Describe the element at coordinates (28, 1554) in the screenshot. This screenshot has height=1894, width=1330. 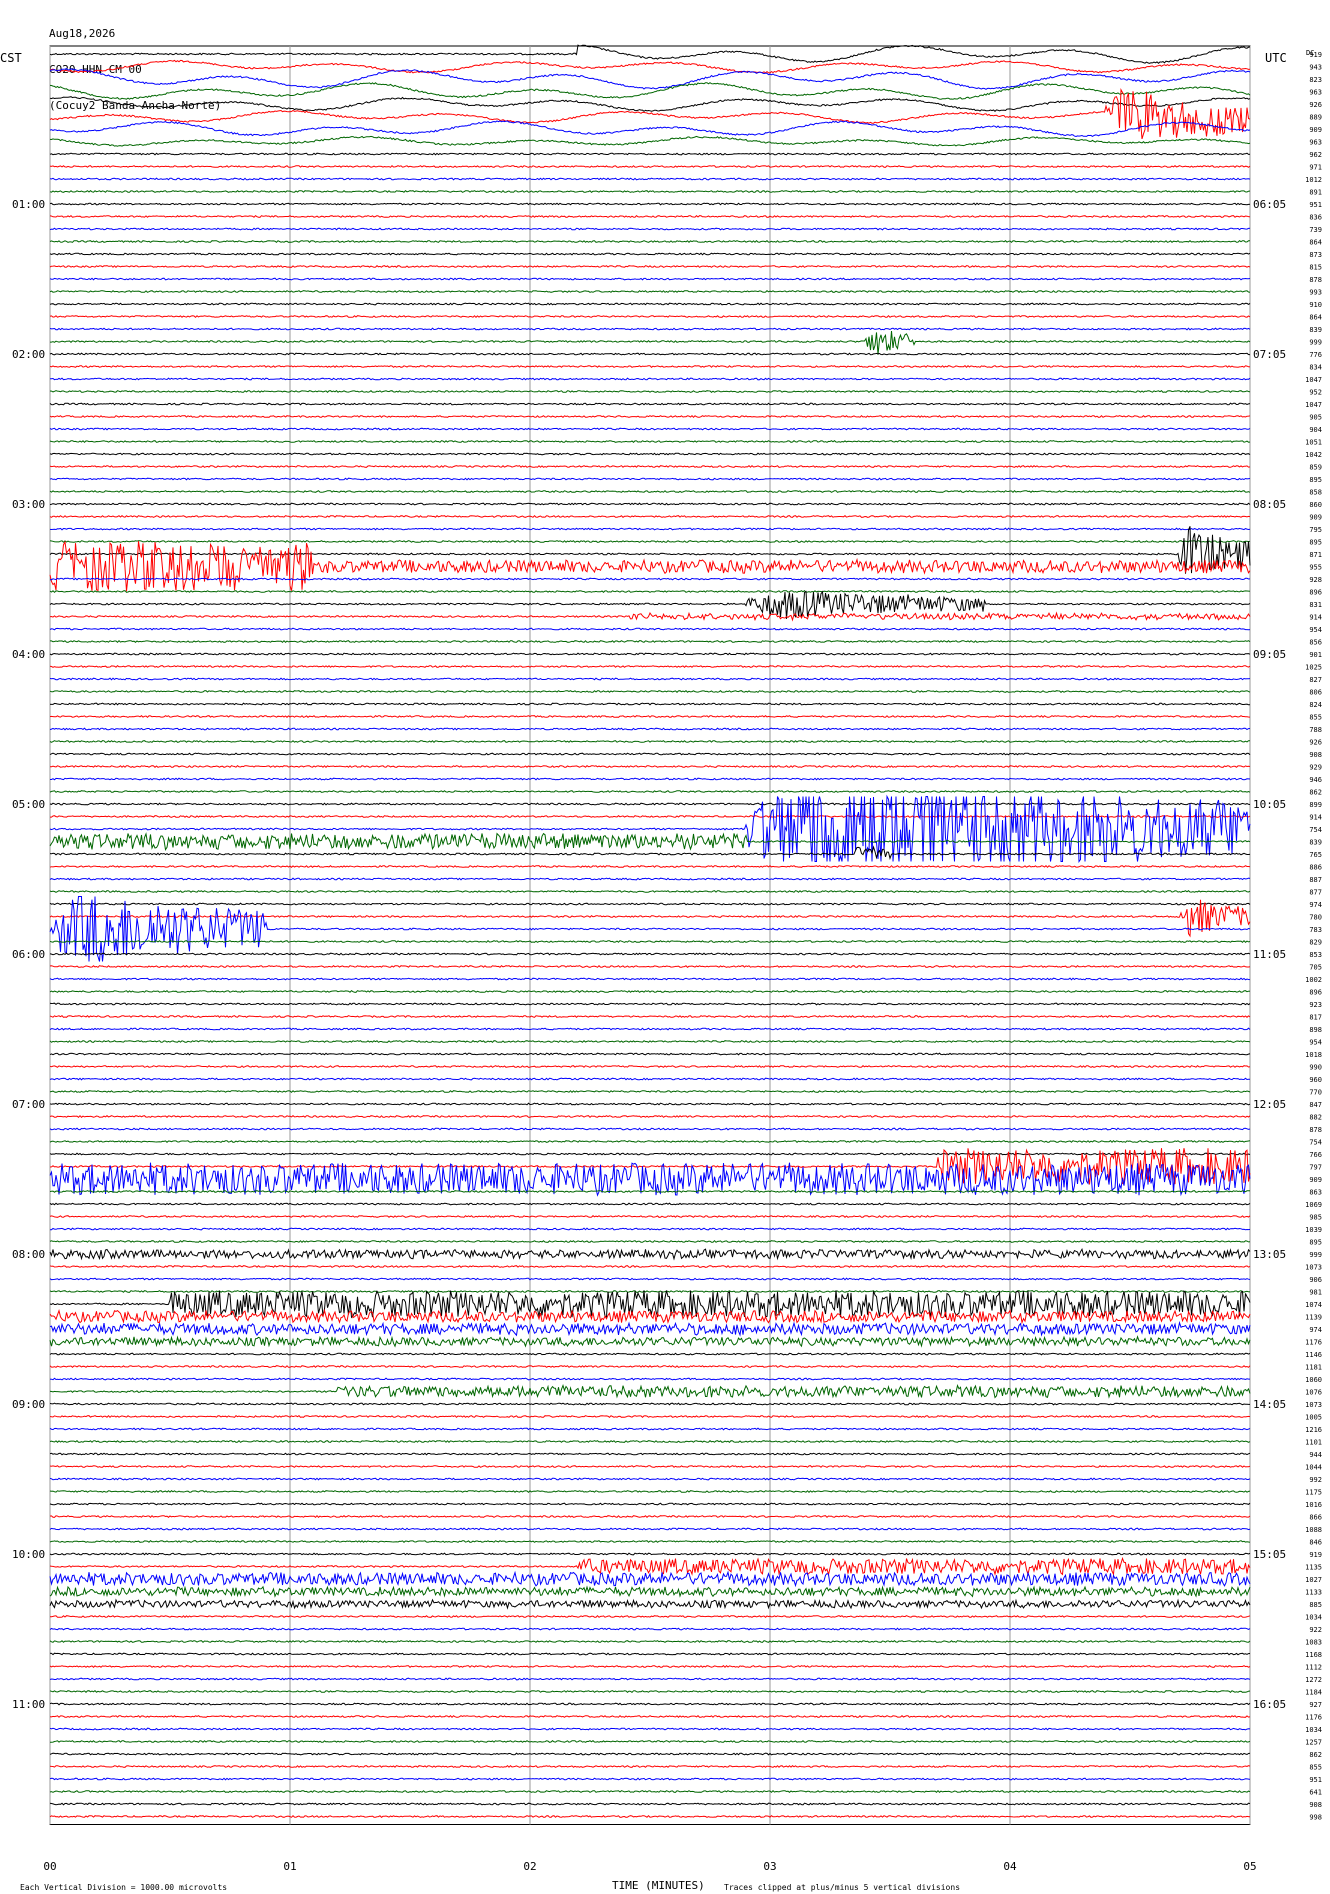
I see `cst-time-label: 10:00` at that location.